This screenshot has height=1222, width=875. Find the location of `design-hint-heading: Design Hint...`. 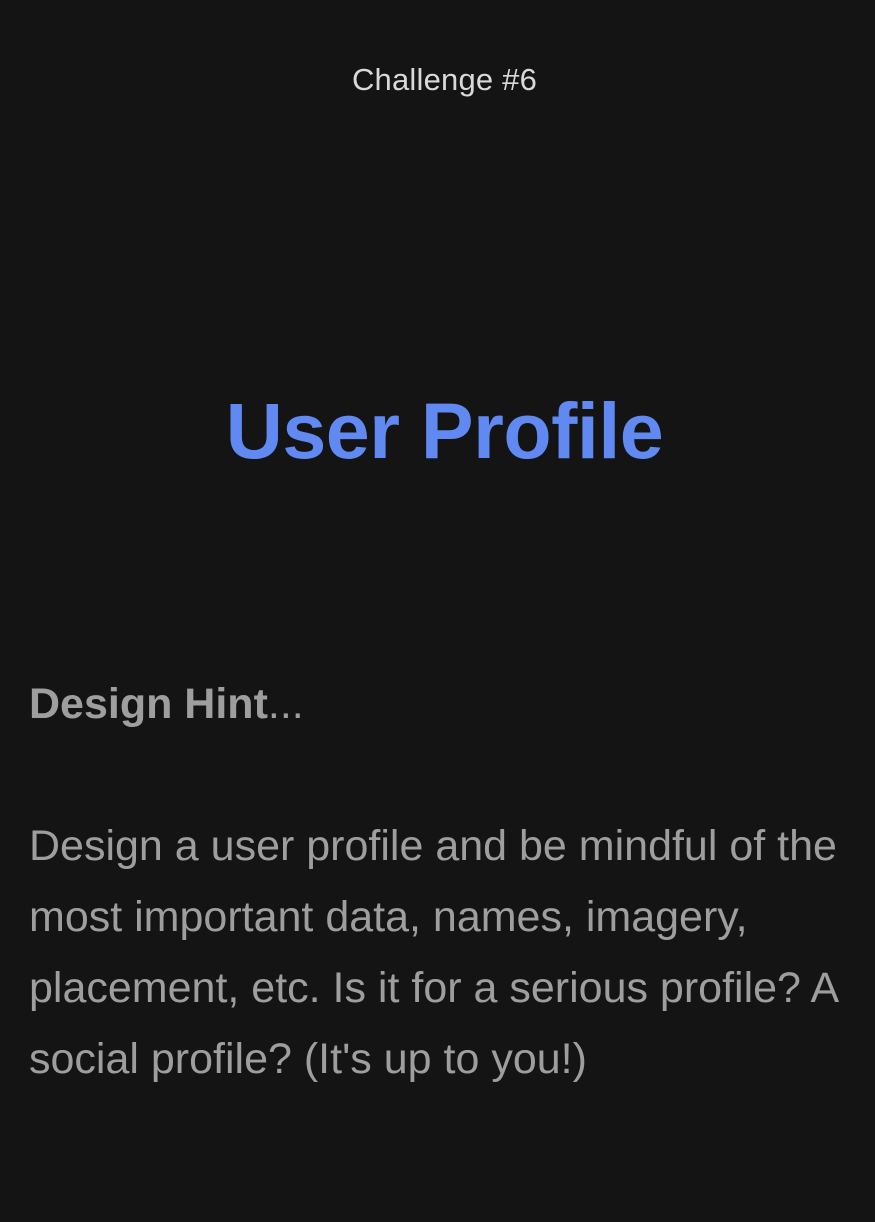

design-hint-heading: Design Hint... is located at coordinates (166, 704).